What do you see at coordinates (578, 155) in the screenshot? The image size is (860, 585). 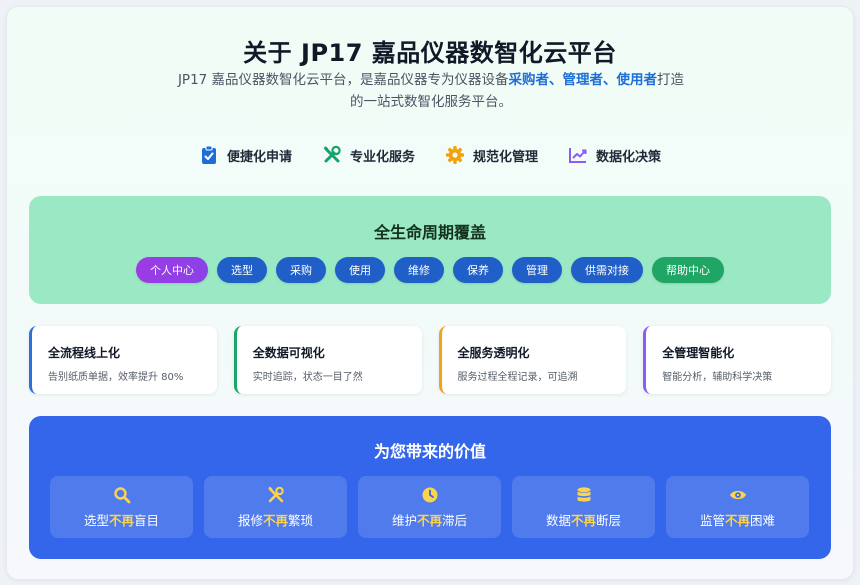 I see `trend-chart-icon` at bounding box center [578, 155].